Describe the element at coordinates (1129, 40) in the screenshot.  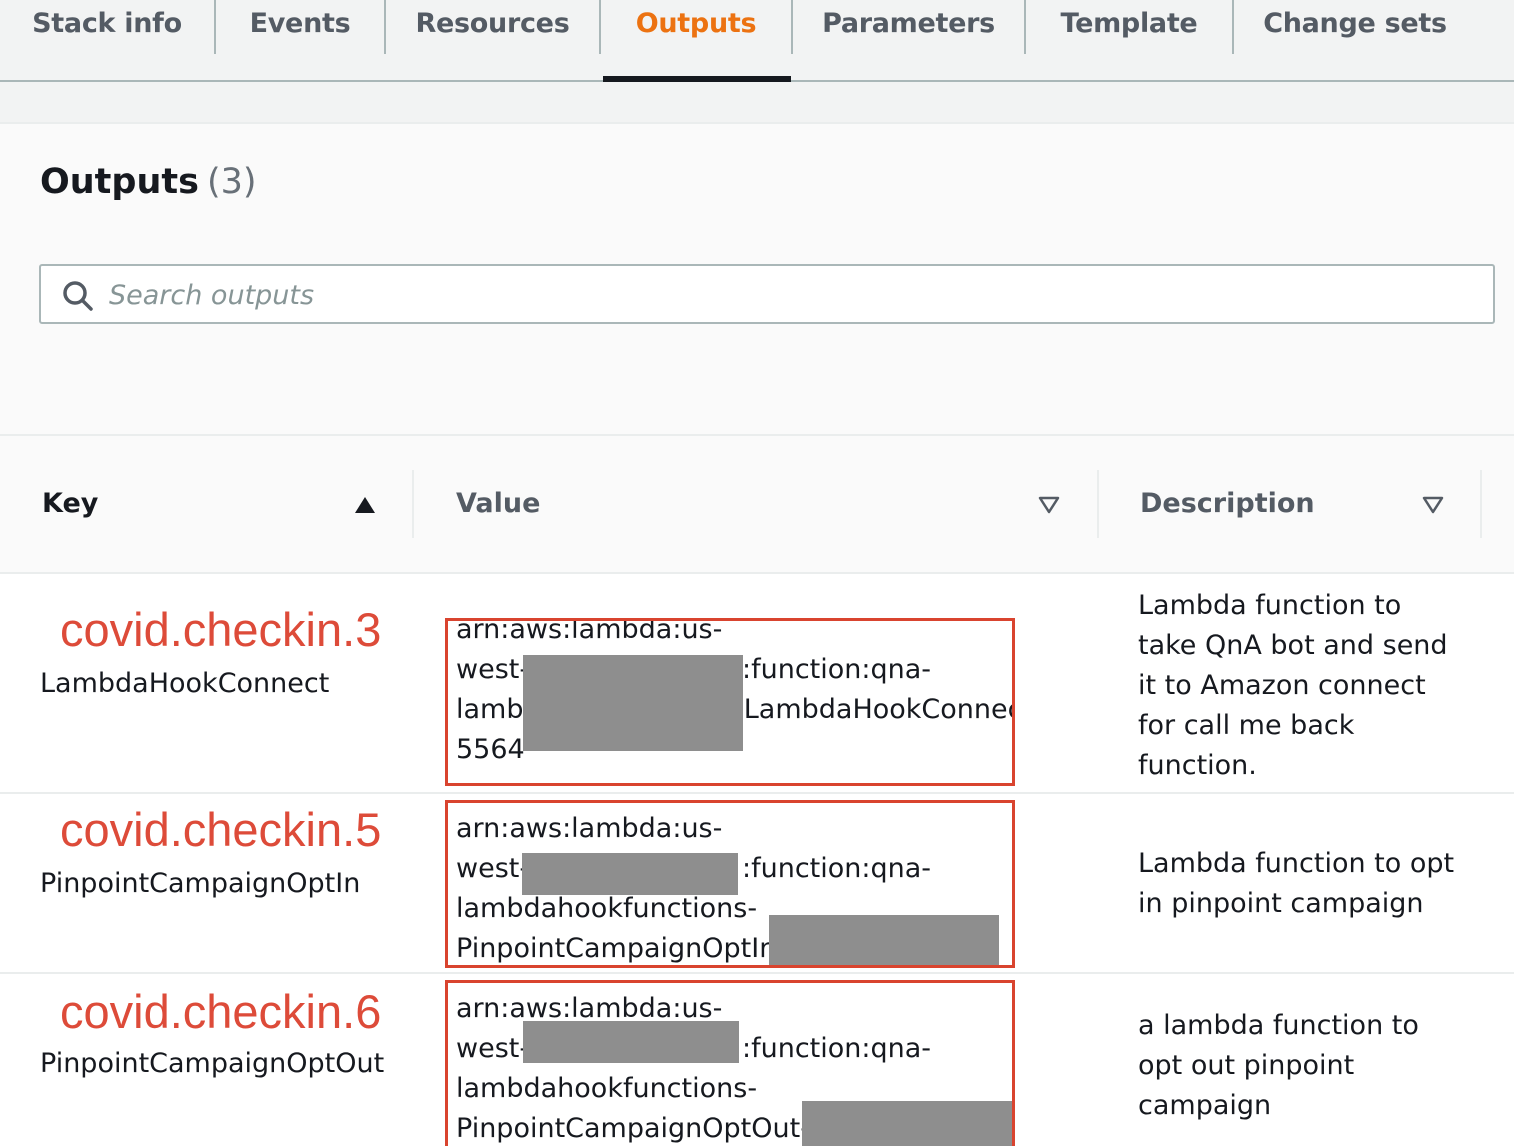
I see `tab-template: Template` at that location.